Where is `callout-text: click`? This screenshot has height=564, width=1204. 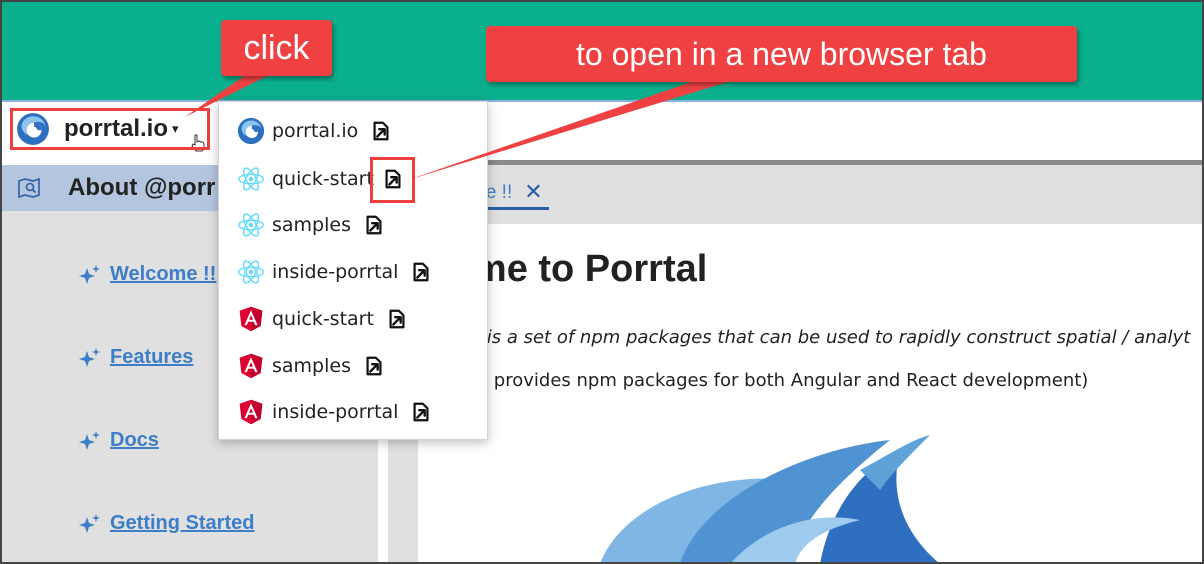 callout-text: click is located at coordinates (276, 47).